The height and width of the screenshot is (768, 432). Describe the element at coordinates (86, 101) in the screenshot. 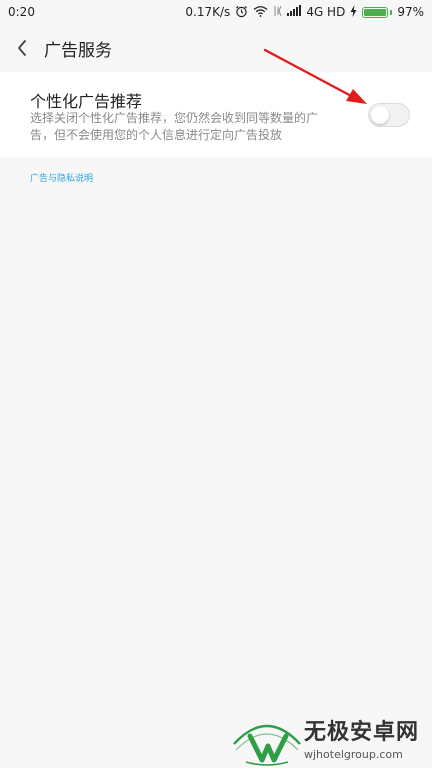

I see `setting-title: 个性化广告推荐` at that location.